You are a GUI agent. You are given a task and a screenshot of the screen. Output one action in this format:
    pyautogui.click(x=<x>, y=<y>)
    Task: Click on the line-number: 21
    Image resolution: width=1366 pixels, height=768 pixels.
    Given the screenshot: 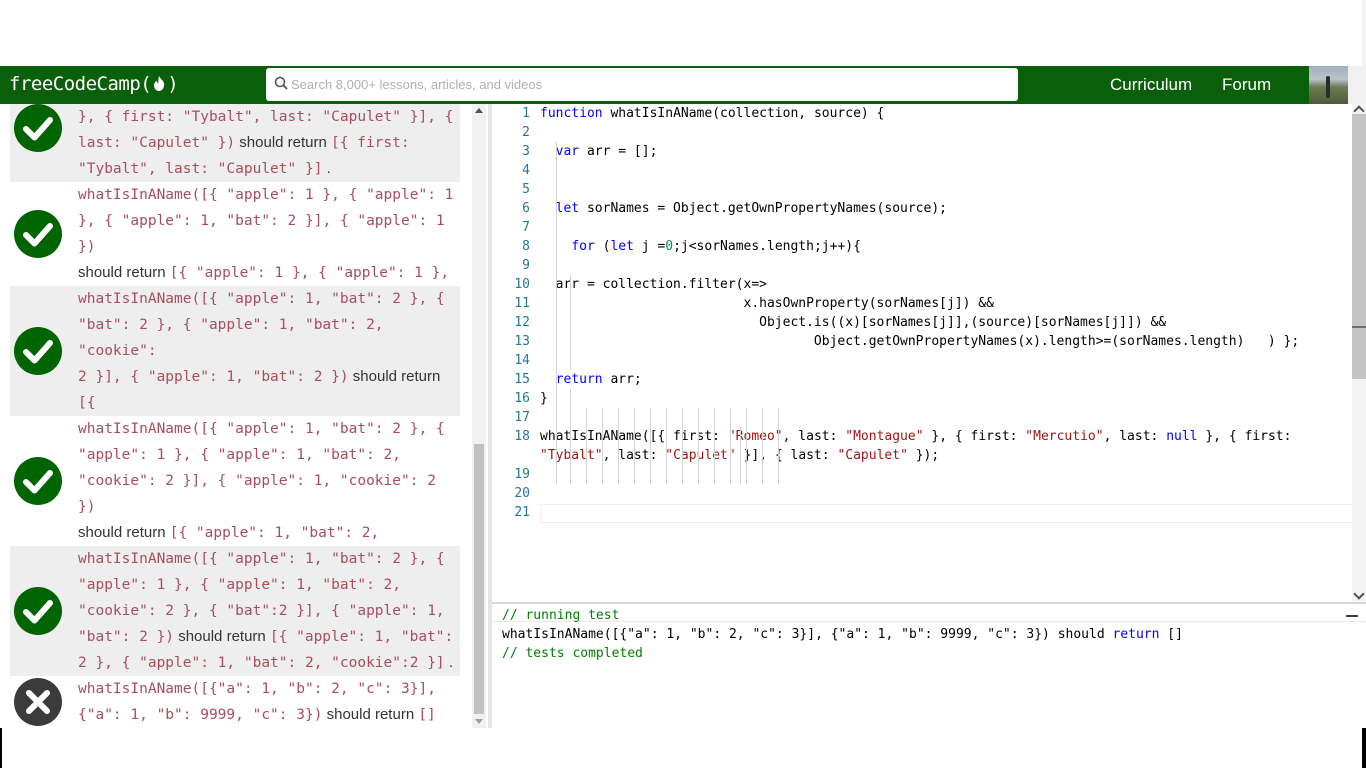 What is the action you would take?
    pyautogui.click(x=522, y=512)
    